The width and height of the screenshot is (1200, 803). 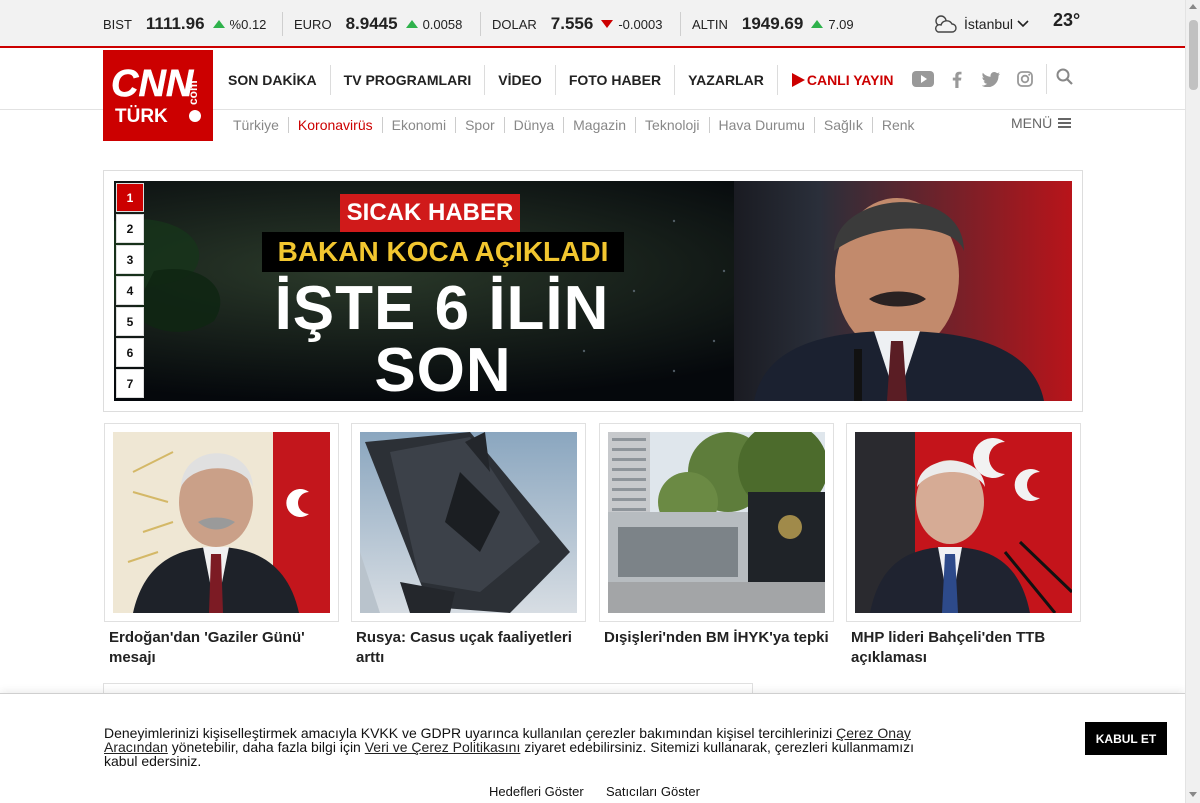 I want to click on accept-cookies-button: KABUL ET, so click(x=1126, y=738).